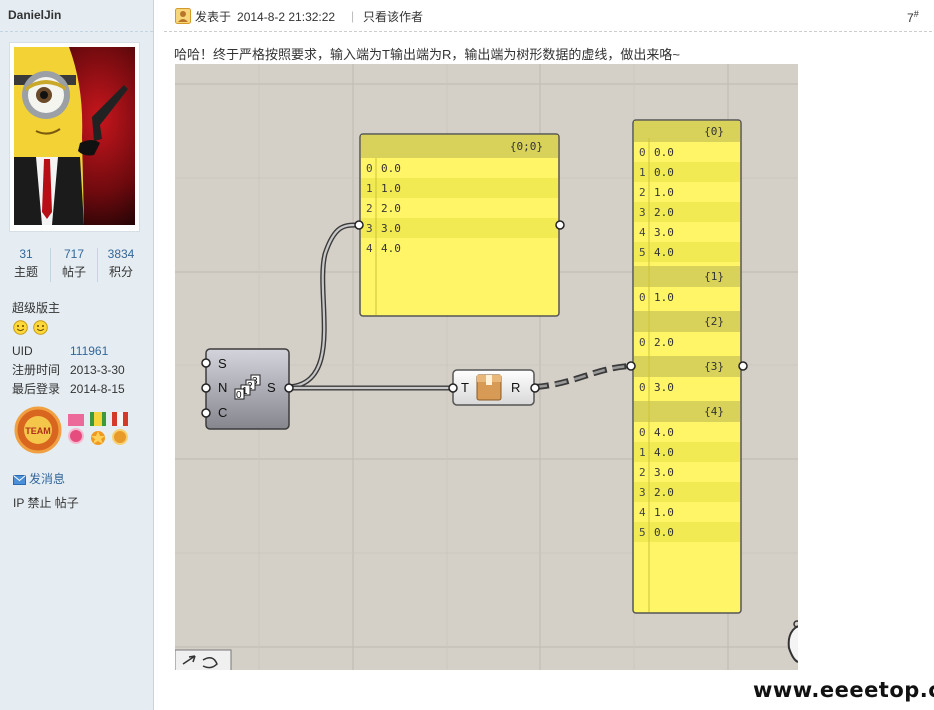 Image resolution: width=934 pixels, height=710 pixels. I want to click on series-output-s: S, so click(271, 387).